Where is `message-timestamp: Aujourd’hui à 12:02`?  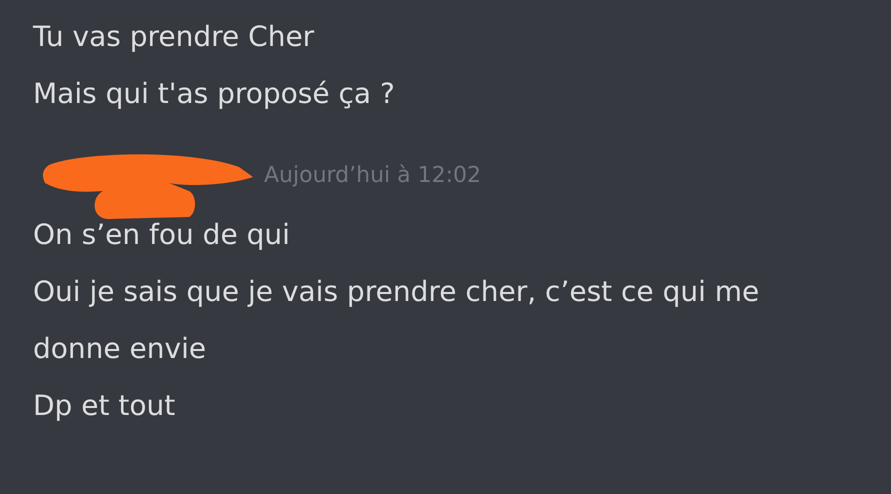
message-timestamp: Aujourd’hui à 12:02 is located at coordinates (372, 175).